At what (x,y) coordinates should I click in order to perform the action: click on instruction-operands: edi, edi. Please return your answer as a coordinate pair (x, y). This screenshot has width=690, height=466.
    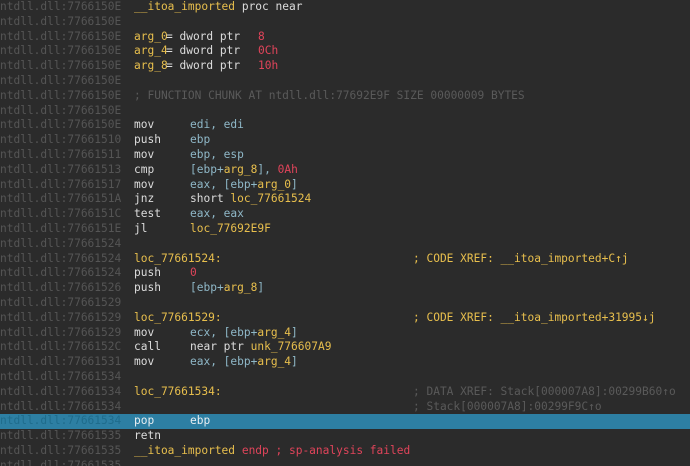
    Looking at the image, I should click on (217, 125).